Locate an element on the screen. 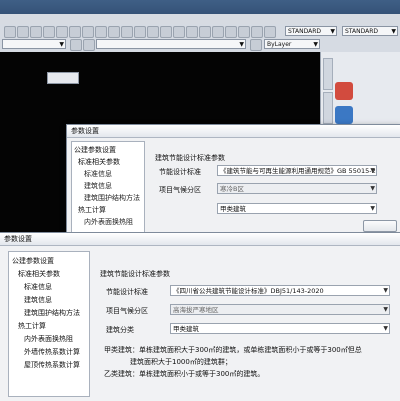  standard-select: 《建筑节能与可再生能源利用通用规范》GB 55015-2021（试用）▼ is located at coordinates (297, 170).